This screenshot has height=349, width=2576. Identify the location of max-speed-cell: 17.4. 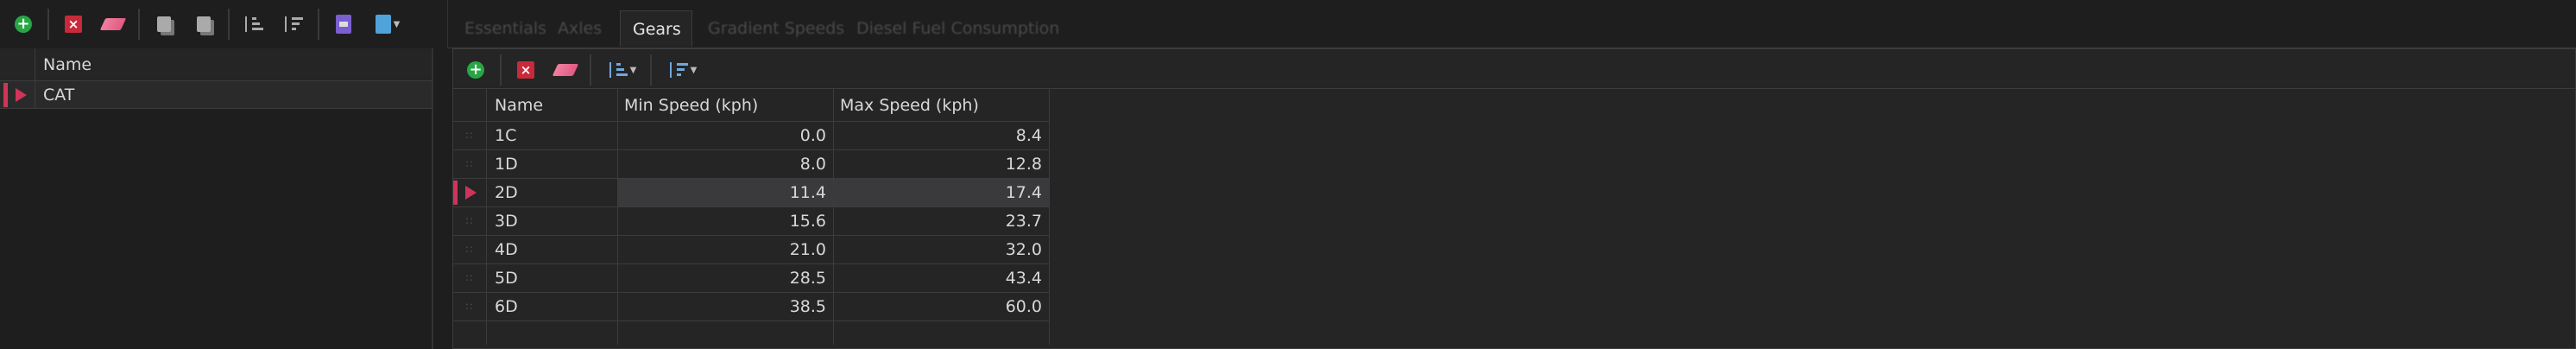
(941, 192).